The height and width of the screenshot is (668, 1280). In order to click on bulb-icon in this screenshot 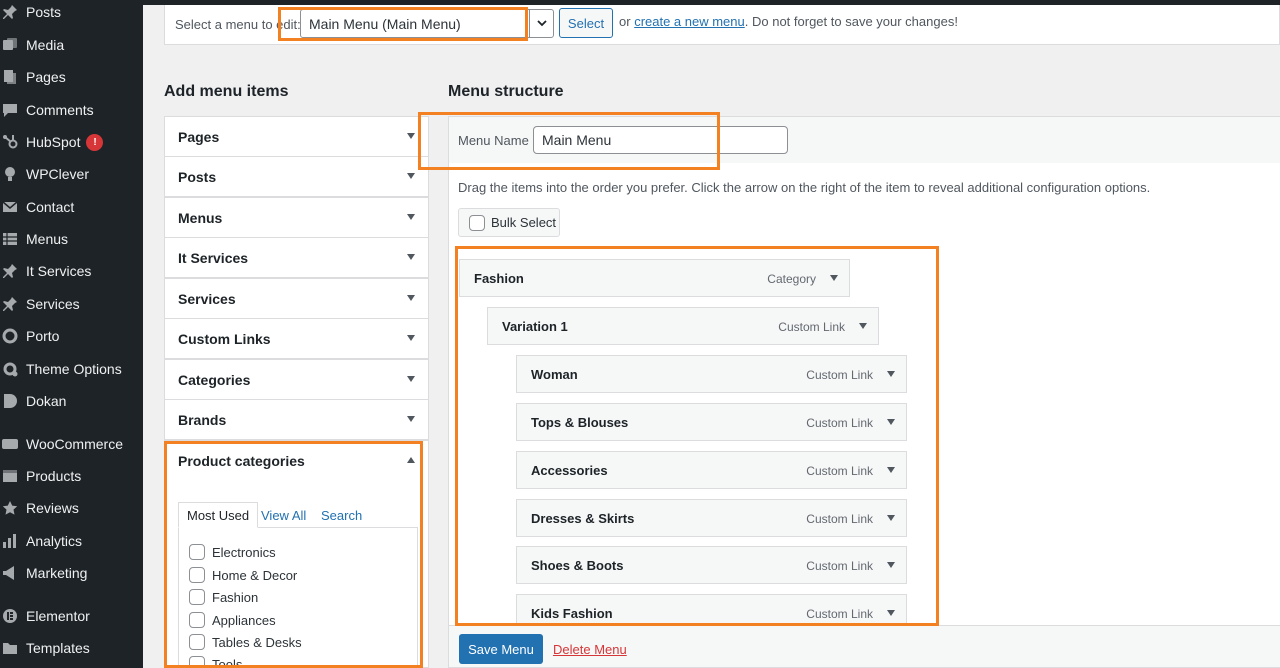, I will do `click(10, 174)`.